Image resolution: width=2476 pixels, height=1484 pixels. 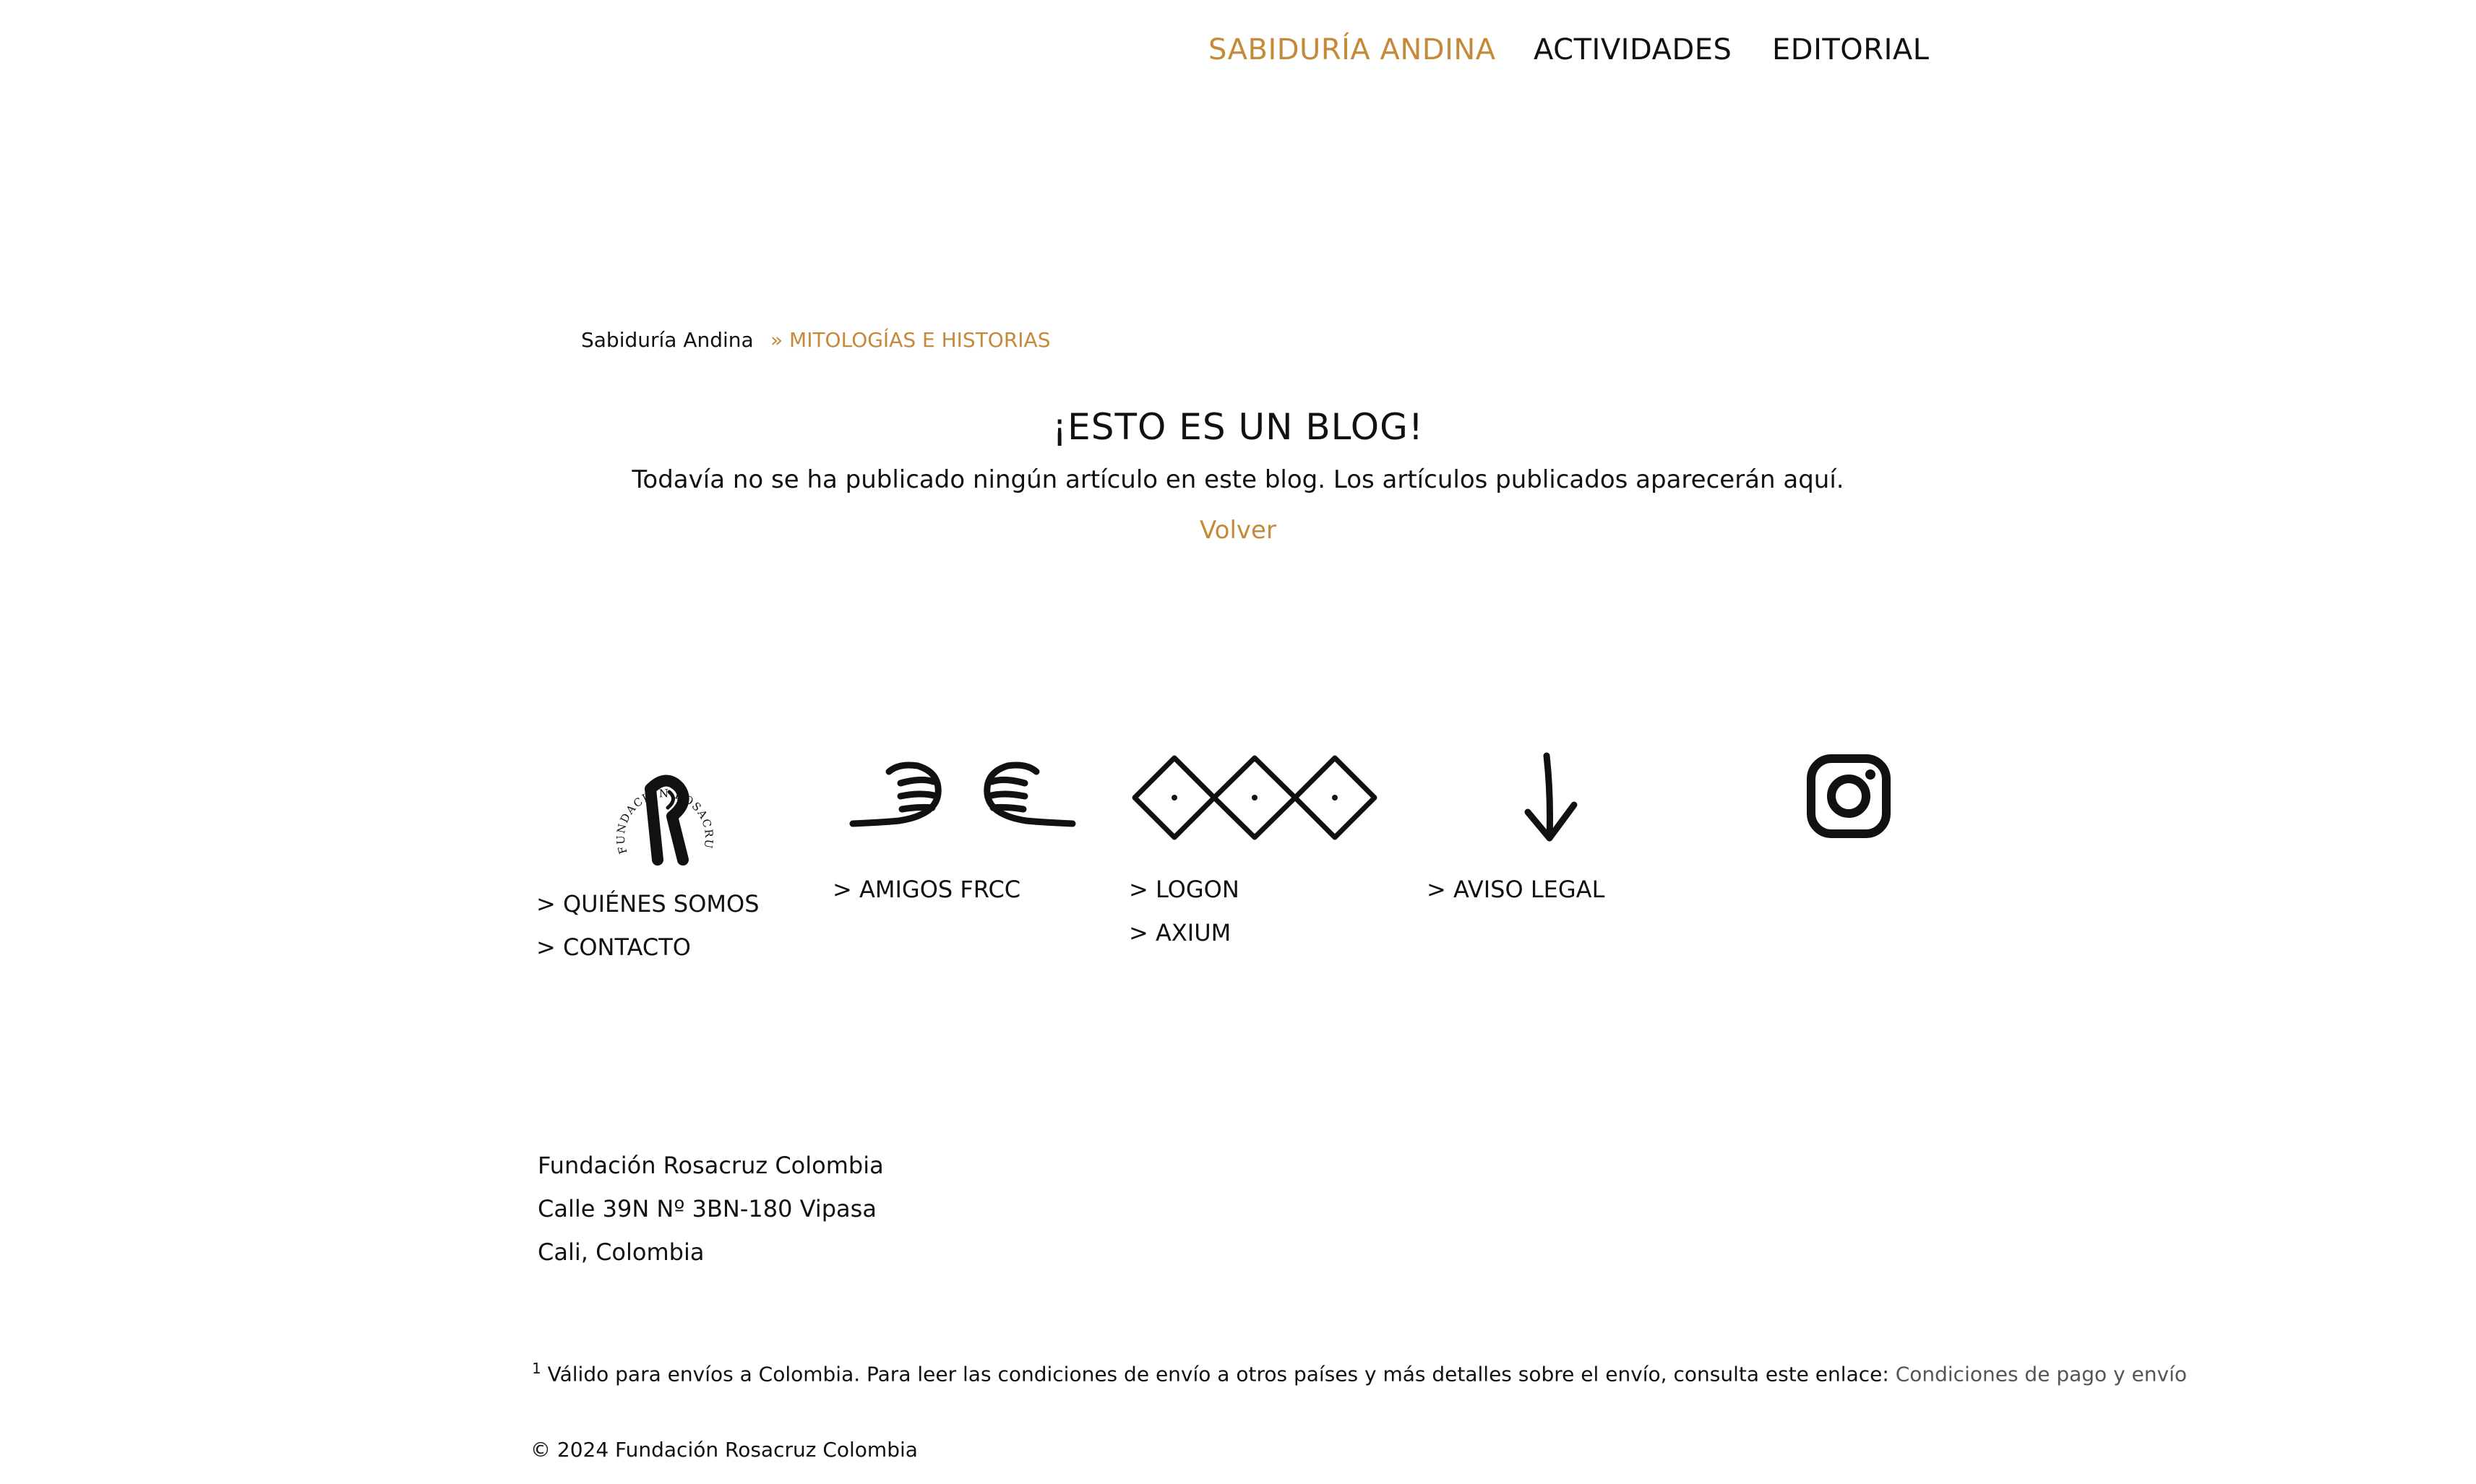 I want to click on breadcrumb-current: » MITOLOGÍAS E HISTORIAS, so click(x=910, y=340).